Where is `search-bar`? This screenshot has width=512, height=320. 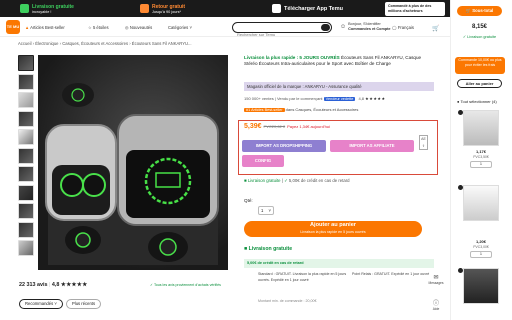 search-bar is located at coordinates (282, 30).